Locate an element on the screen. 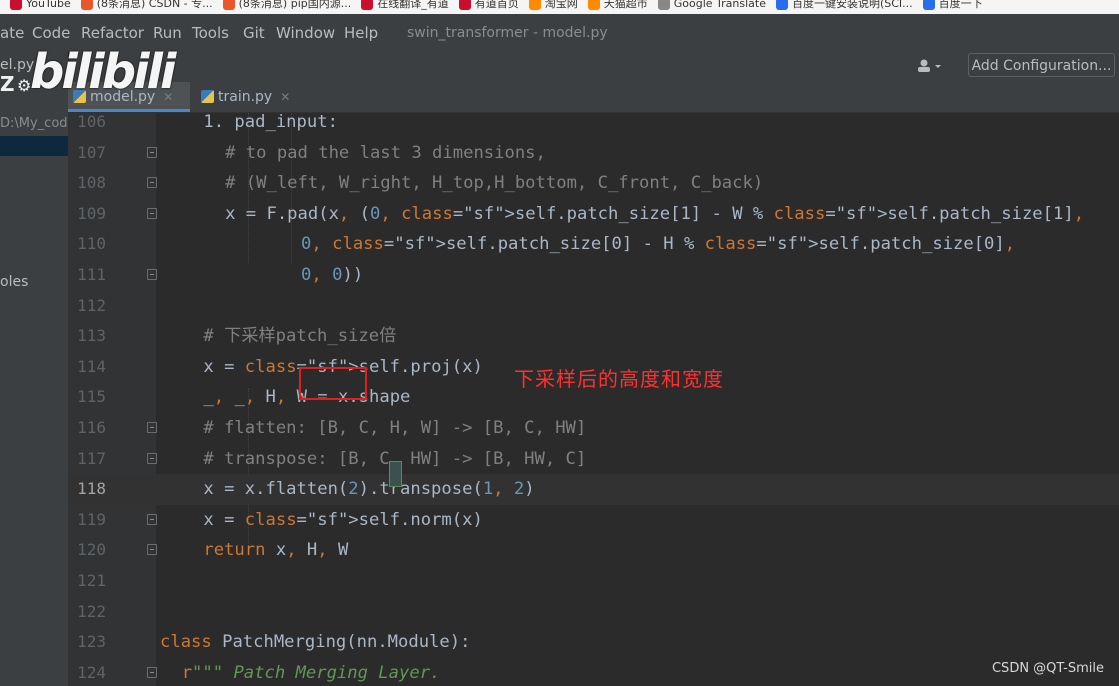 This screenshot has width=1119, height=686. line-number: 120 is located at coordinates (91, 550).